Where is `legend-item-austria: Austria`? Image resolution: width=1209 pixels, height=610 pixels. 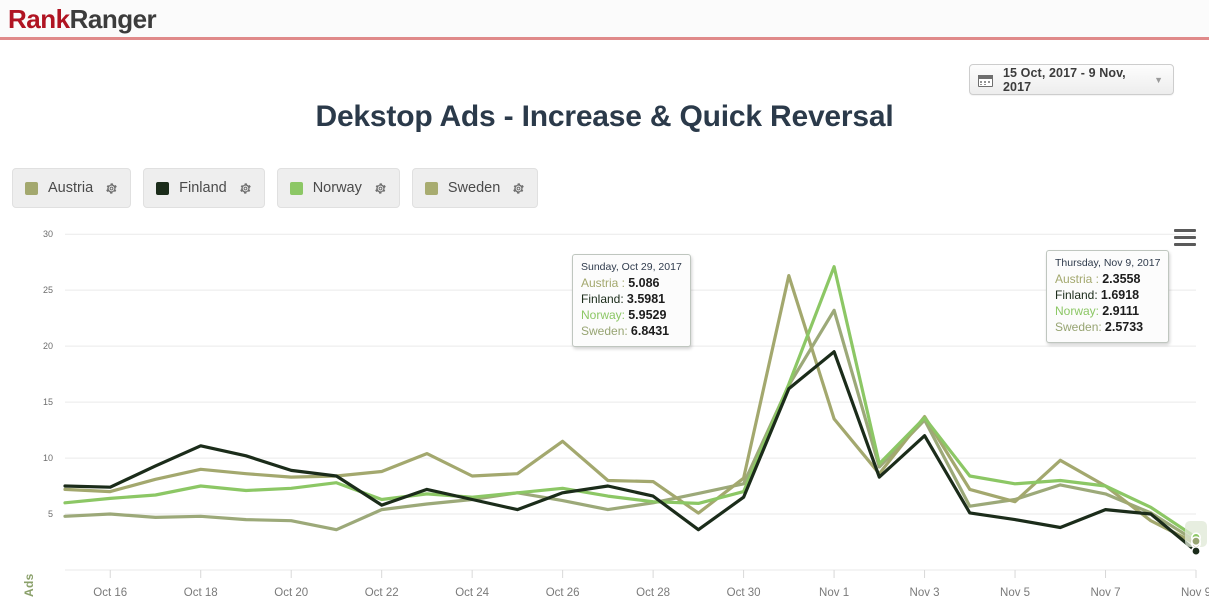 legend-item-austria: Austria is located at coordinates (72, 188).